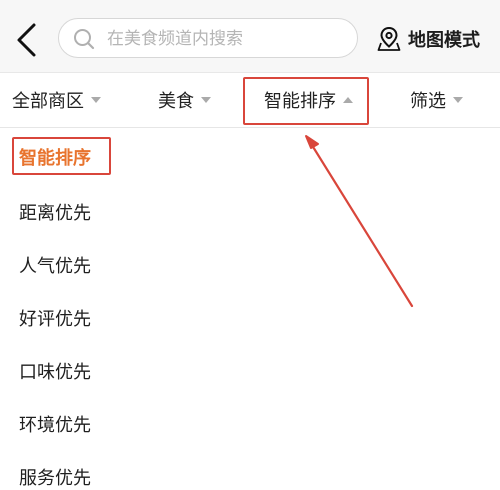 This screenshot has width=500, height=490. I want to click on search-bar, so click(208, 38).